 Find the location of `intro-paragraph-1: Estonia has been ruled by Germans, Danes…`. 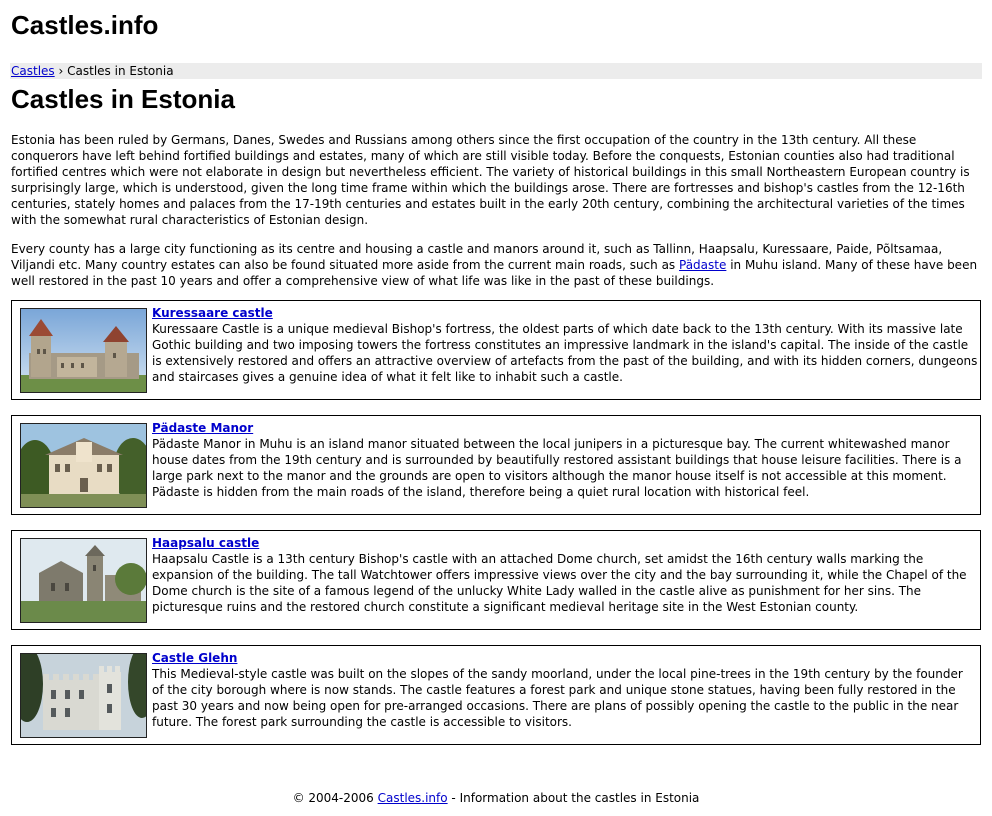

intro-paragraph-1: Estonia has been ruled by Germans, Danes… is located at coordinates (490, 180).